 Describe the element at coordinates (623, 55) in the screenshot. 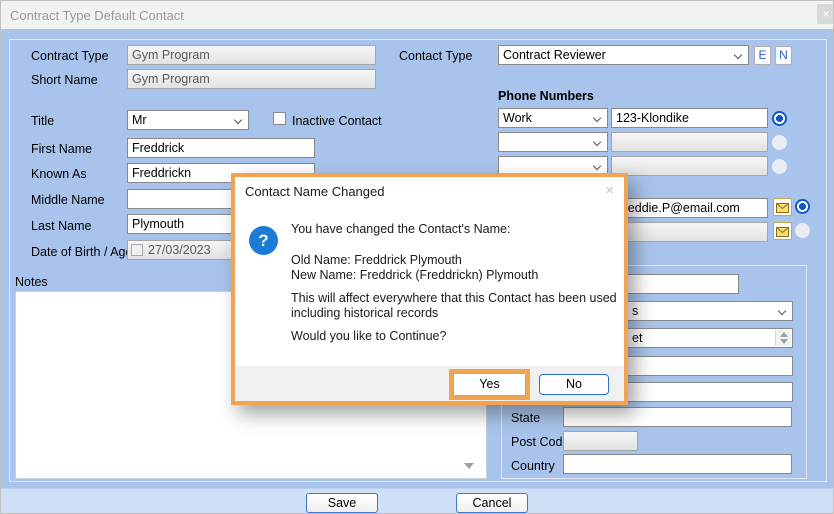

I see `contact-type-dropdown: Contract Reviewer` at that location.